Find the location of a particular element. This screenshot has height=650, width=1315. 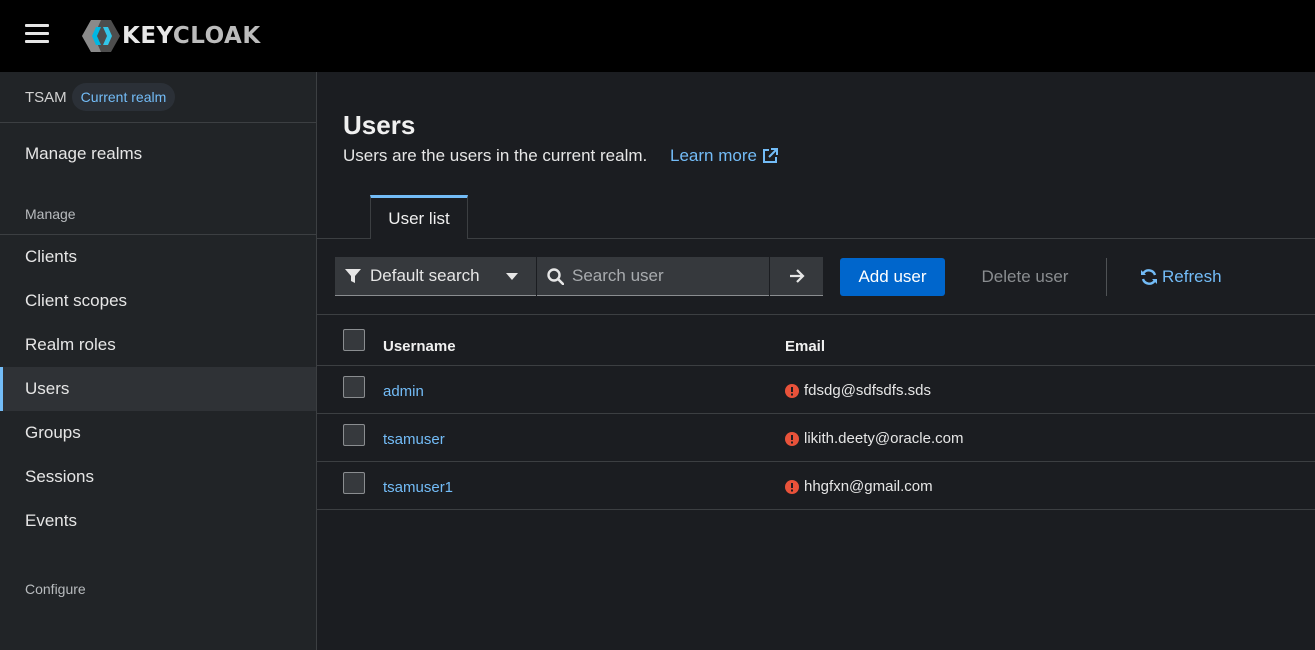

sidebar-item-users: Users is located at coordinates (158, 389).